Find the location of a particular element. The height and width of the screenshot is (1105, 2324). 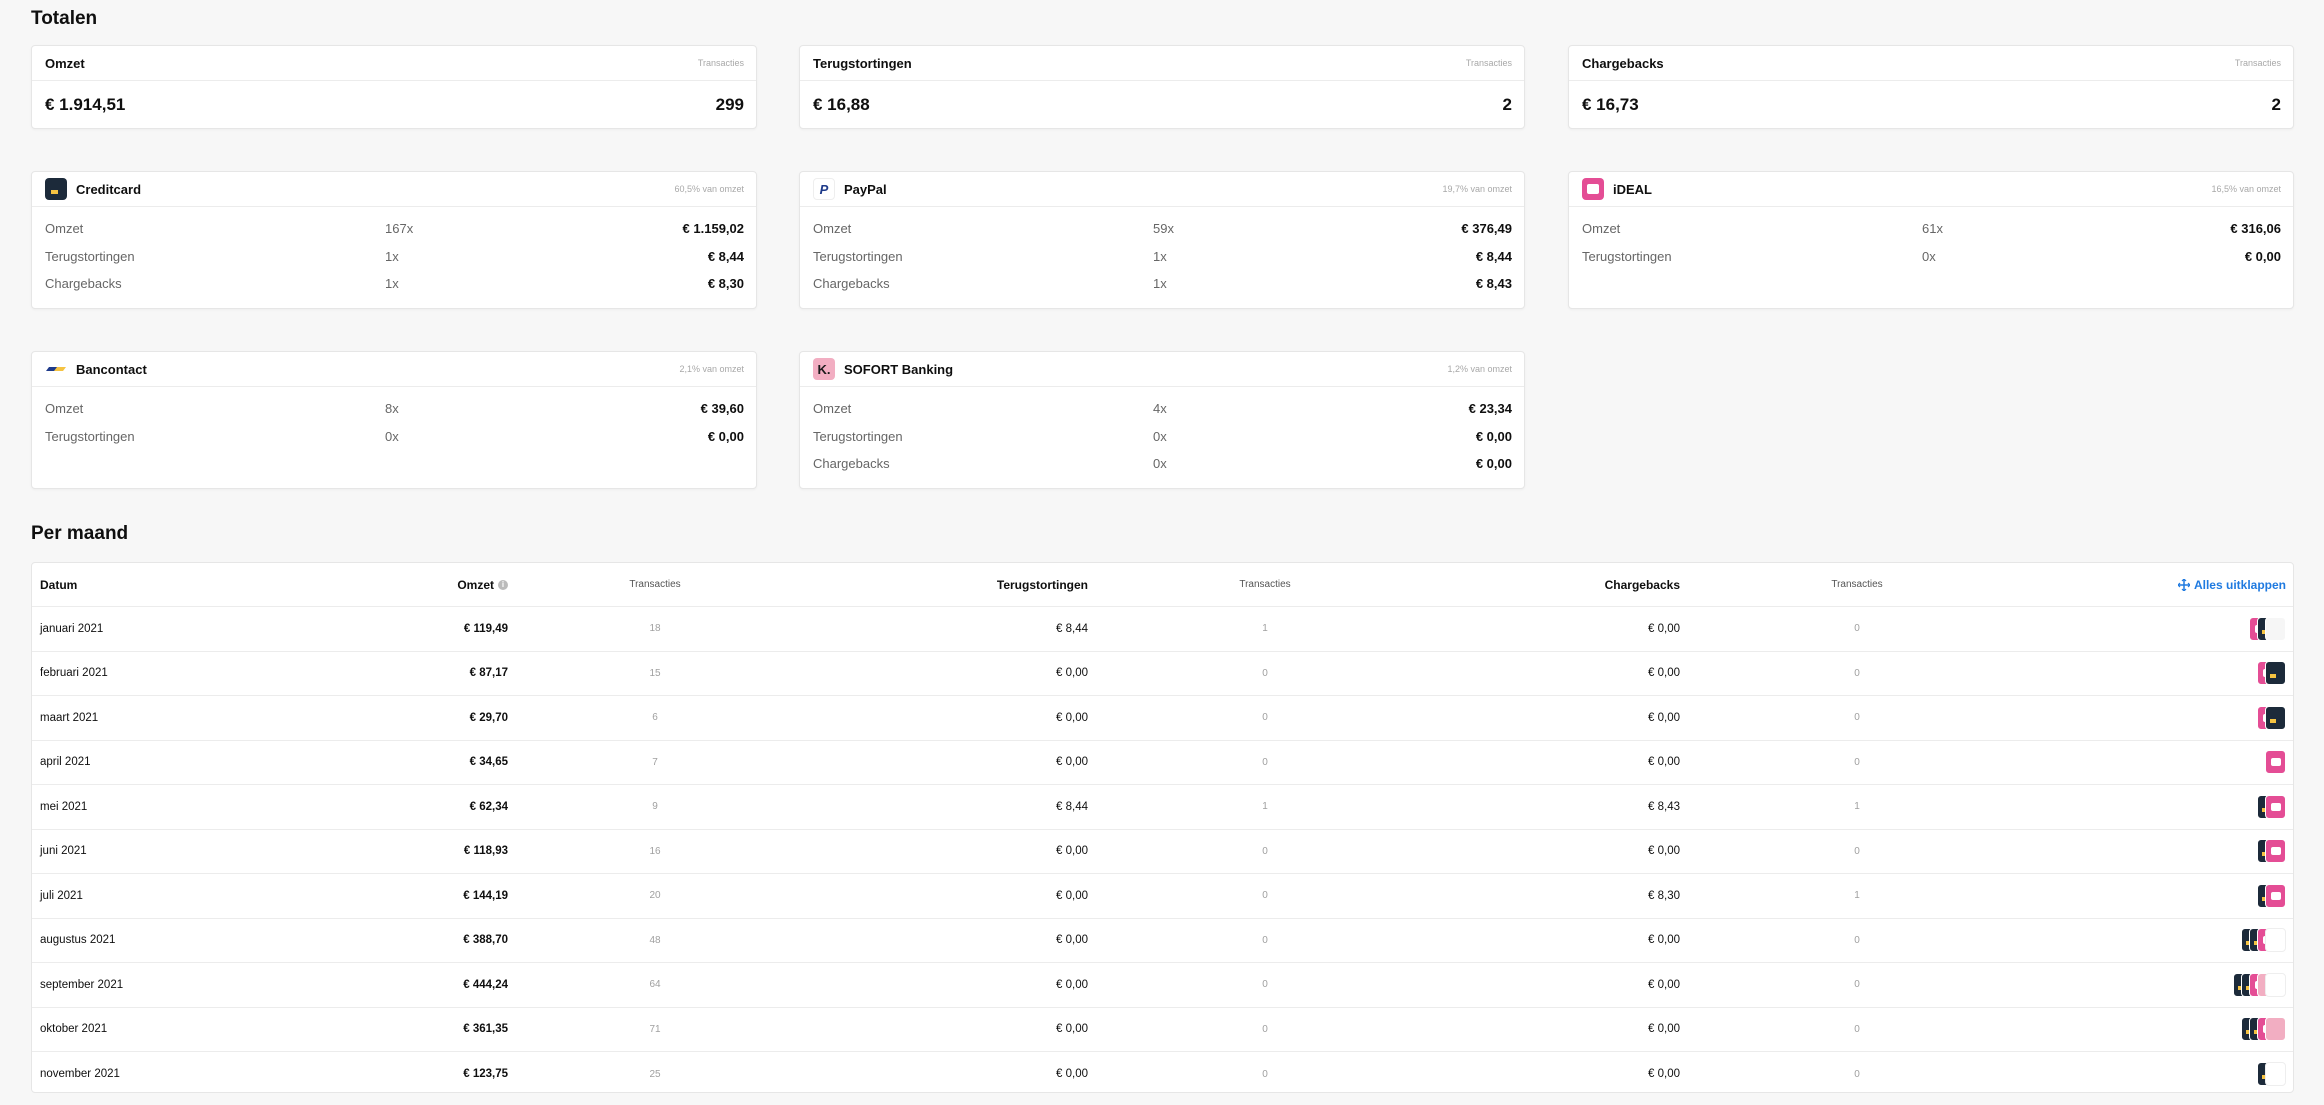

total-card-label: Terugstortingen is located at coordinates (862, 63).